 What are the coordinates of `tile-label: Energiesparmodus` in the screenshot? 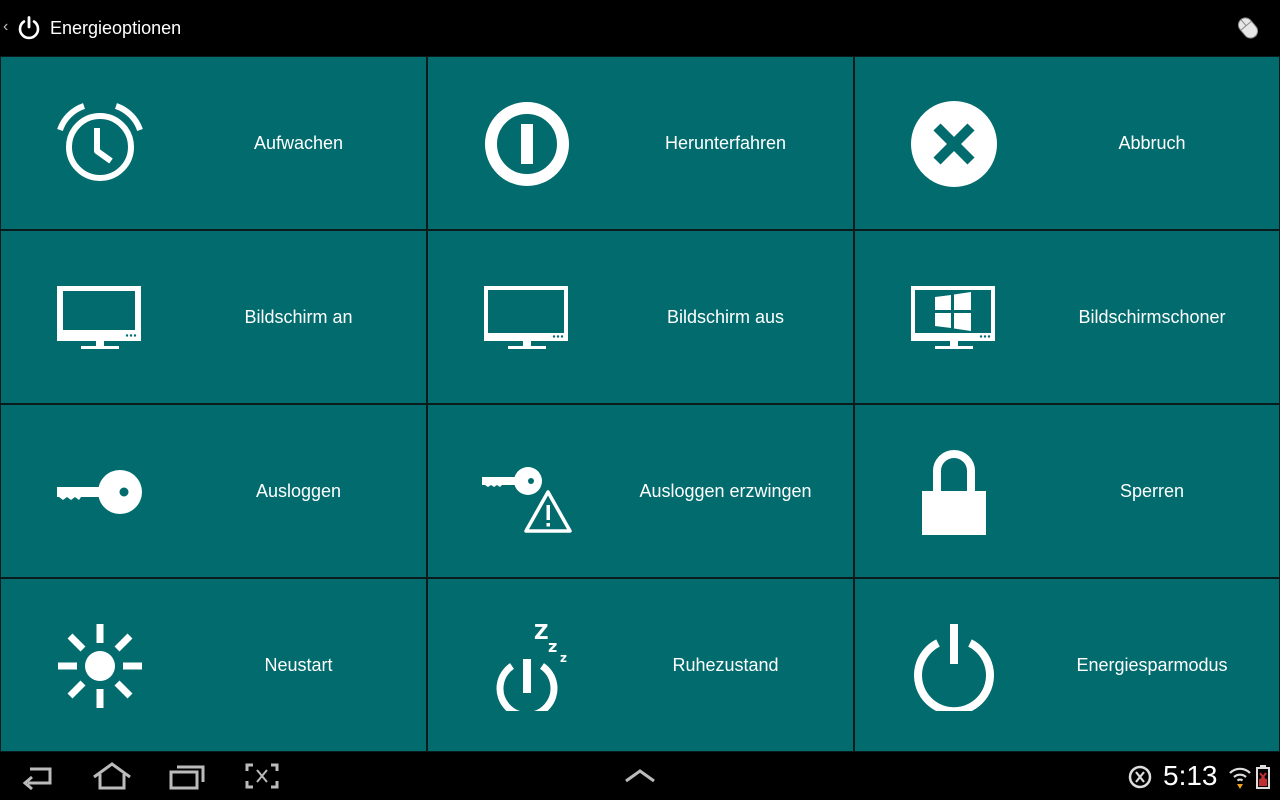 It's located at (1152, 664).